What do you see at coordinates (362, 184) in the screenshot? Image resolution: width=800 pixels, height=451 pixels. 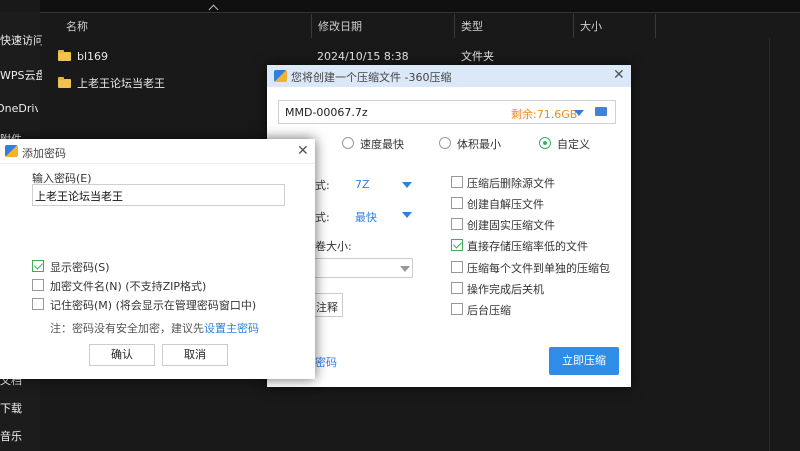 I see `format-select-value: 7Z` at bounding box center [362, 184].